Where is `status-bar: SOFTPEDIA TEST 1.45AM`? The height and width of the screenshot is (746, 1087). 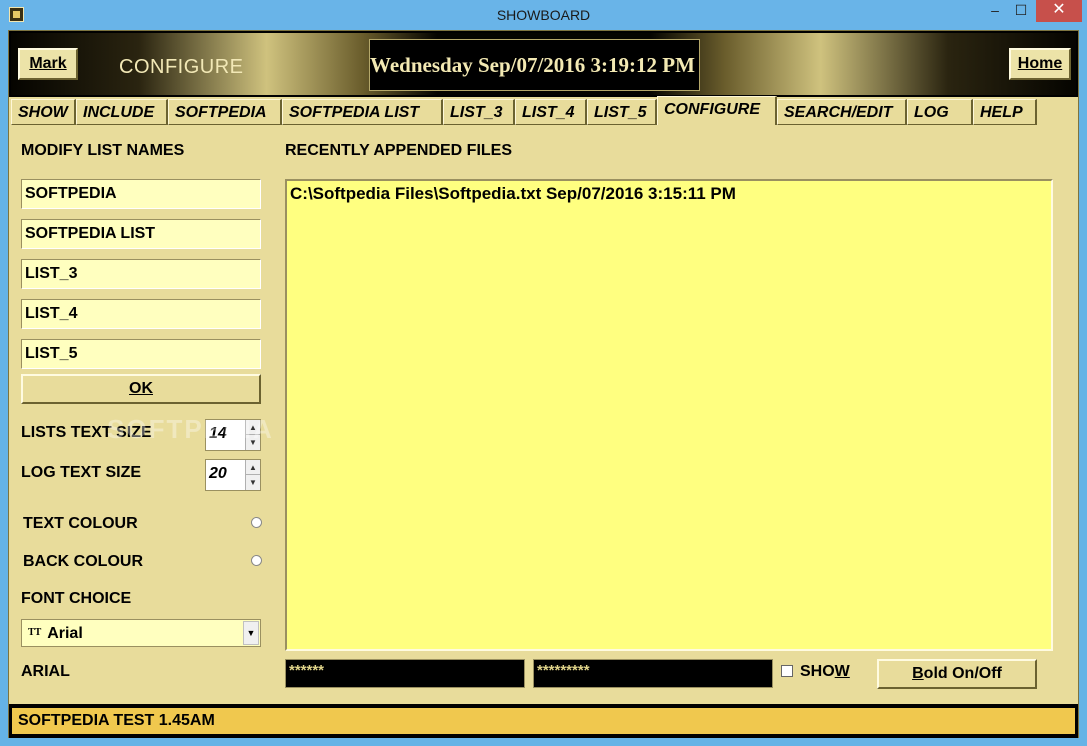 status-bar: SOFTPEDIA TEST 1.45AM is located at coordinates (543, 721).